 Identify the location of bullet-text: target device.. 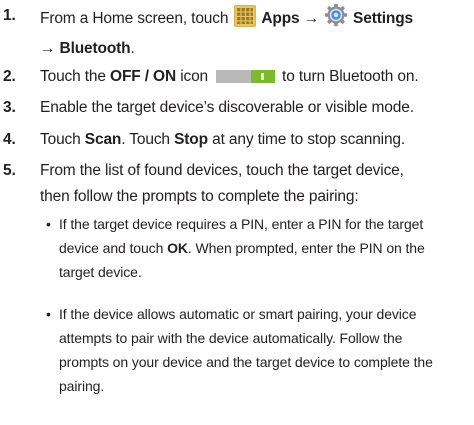
(100, 272).